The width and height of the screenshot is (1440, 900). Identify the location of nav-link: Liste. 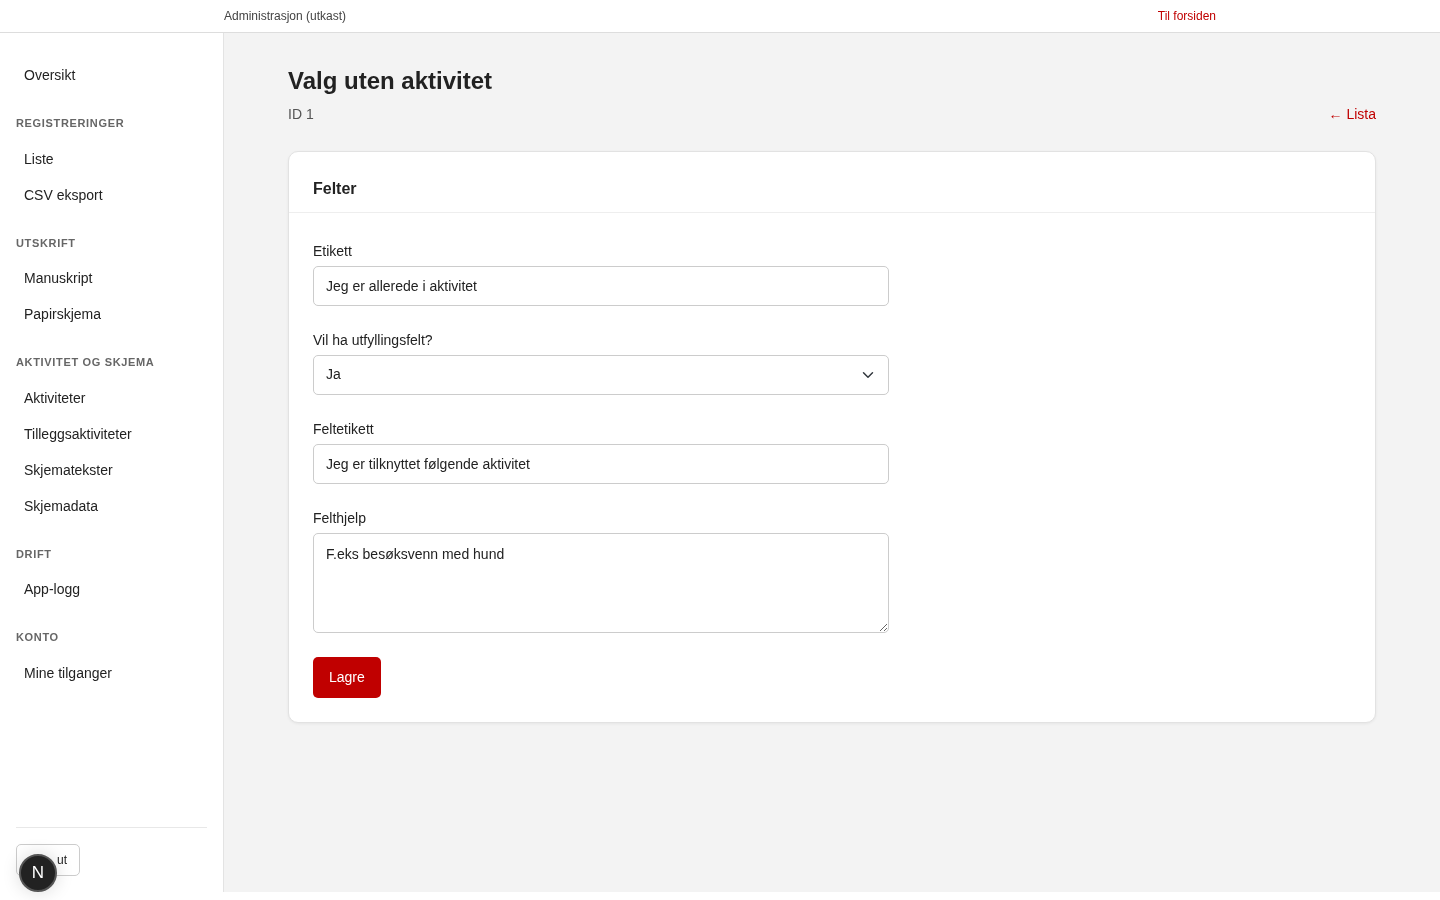
(111, 158).